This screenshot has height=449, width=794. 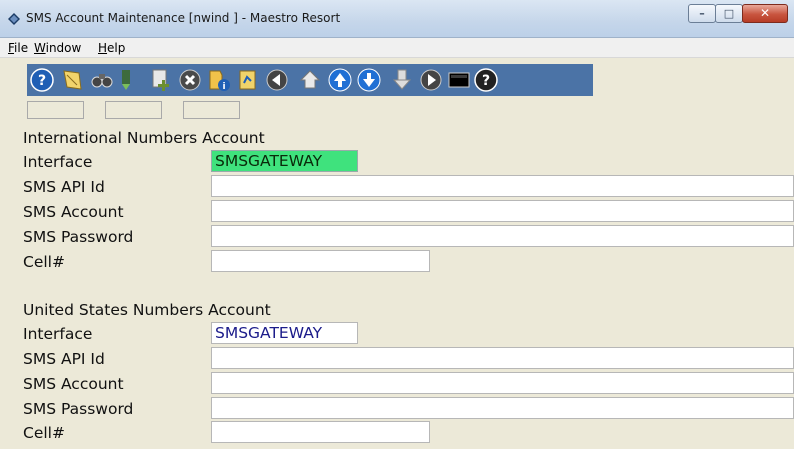 I want to click on international-cell-label: Cell#, so click(x=44, y=262).